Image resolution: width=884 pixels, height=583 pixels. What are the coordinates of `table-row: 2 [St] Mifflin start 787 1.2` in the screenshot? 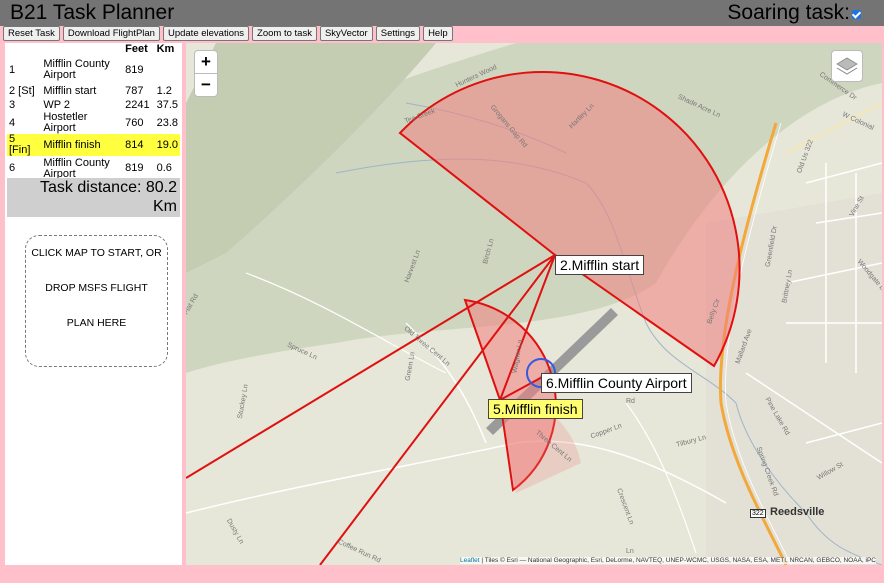 It's located at (93, 91).